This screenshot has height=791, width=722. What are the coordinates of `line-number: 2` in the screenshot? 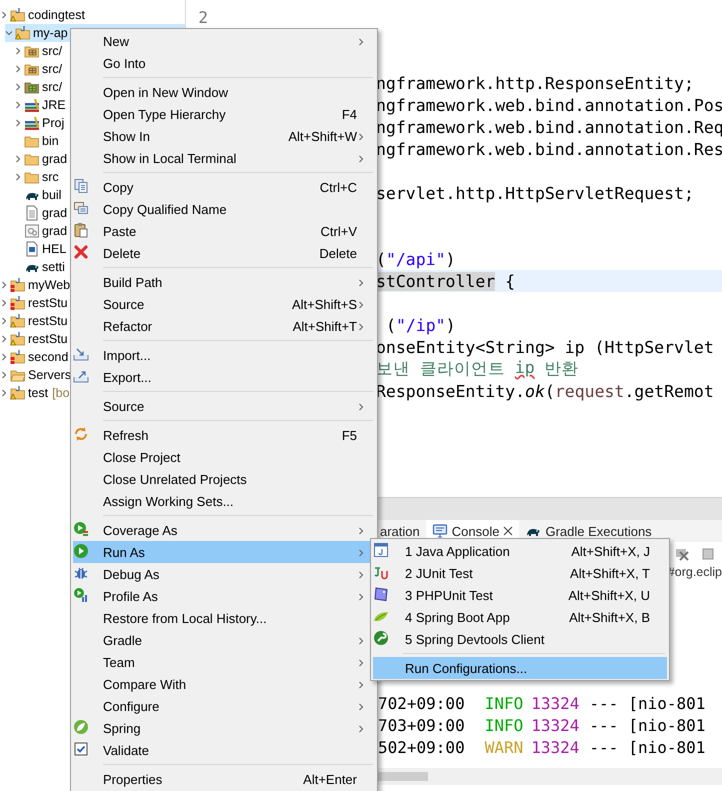 It's located at (203, 17).